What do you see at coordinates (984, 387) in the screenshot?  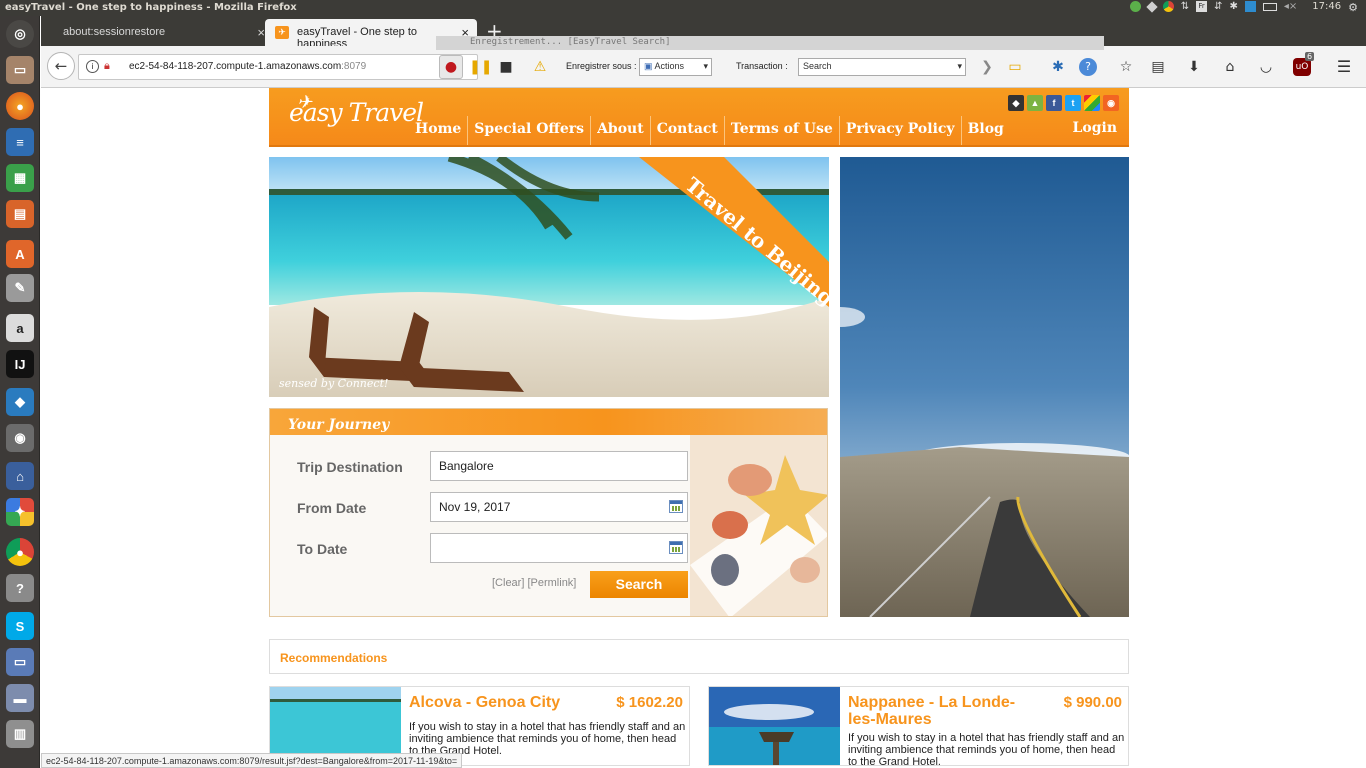 I see `road-image` at bounding box center [984, 387].